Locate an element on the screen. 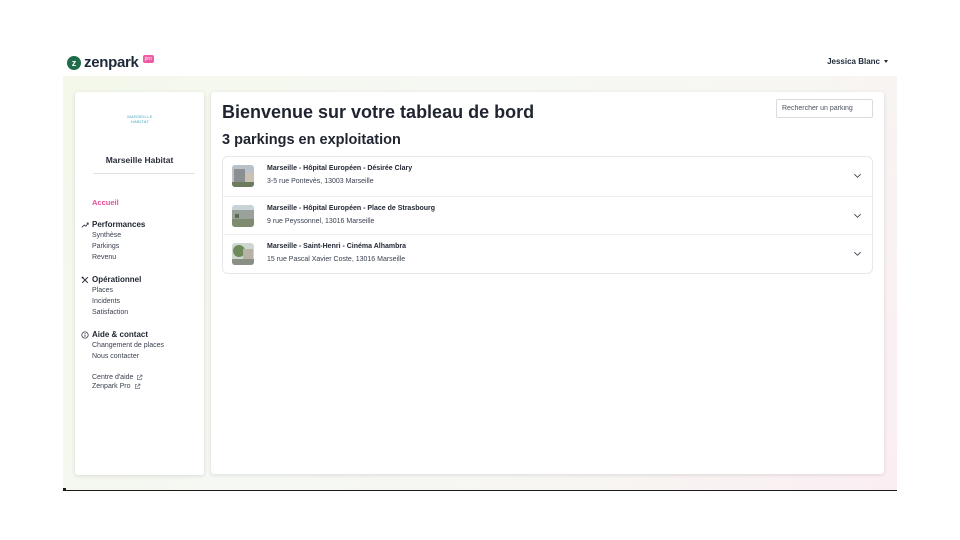 The width and height of the screenshot is (960, 540). organization-name: Marseille Habitat is located at coordinates (139, 160).